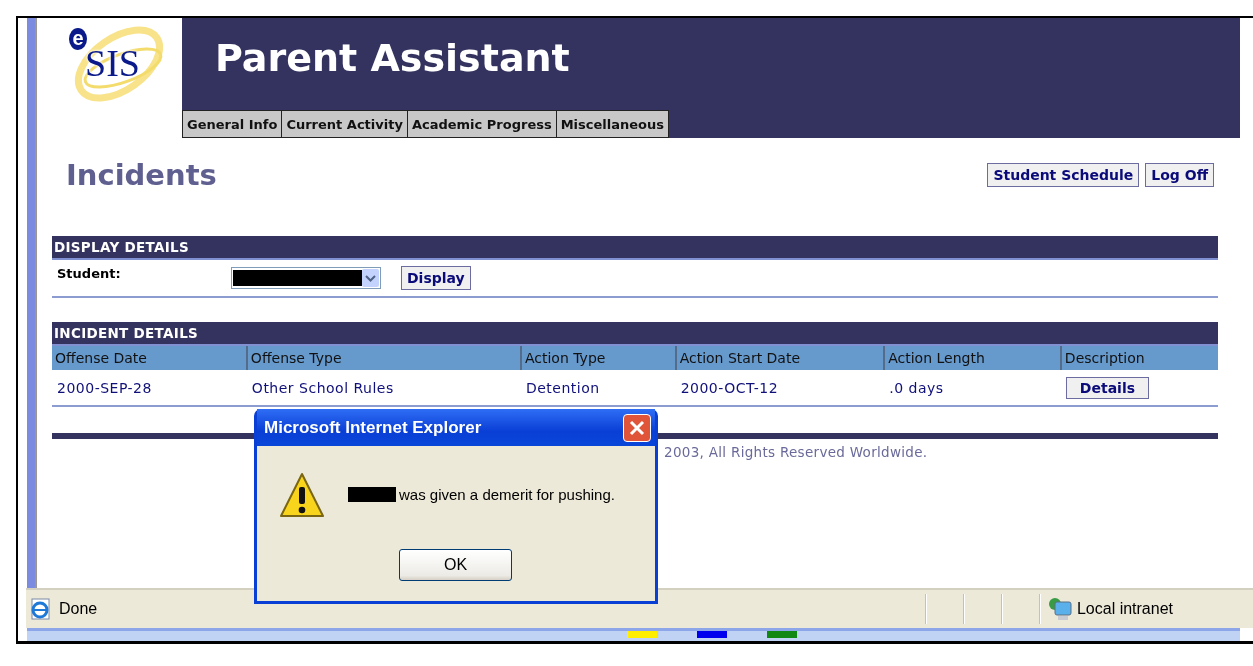 This screenshot has width=1253, height=666. What do you see at coordinates (344, 124) in the screenshot?
I see `nav-tab: Current Activity` at bounding box center [344, 124].